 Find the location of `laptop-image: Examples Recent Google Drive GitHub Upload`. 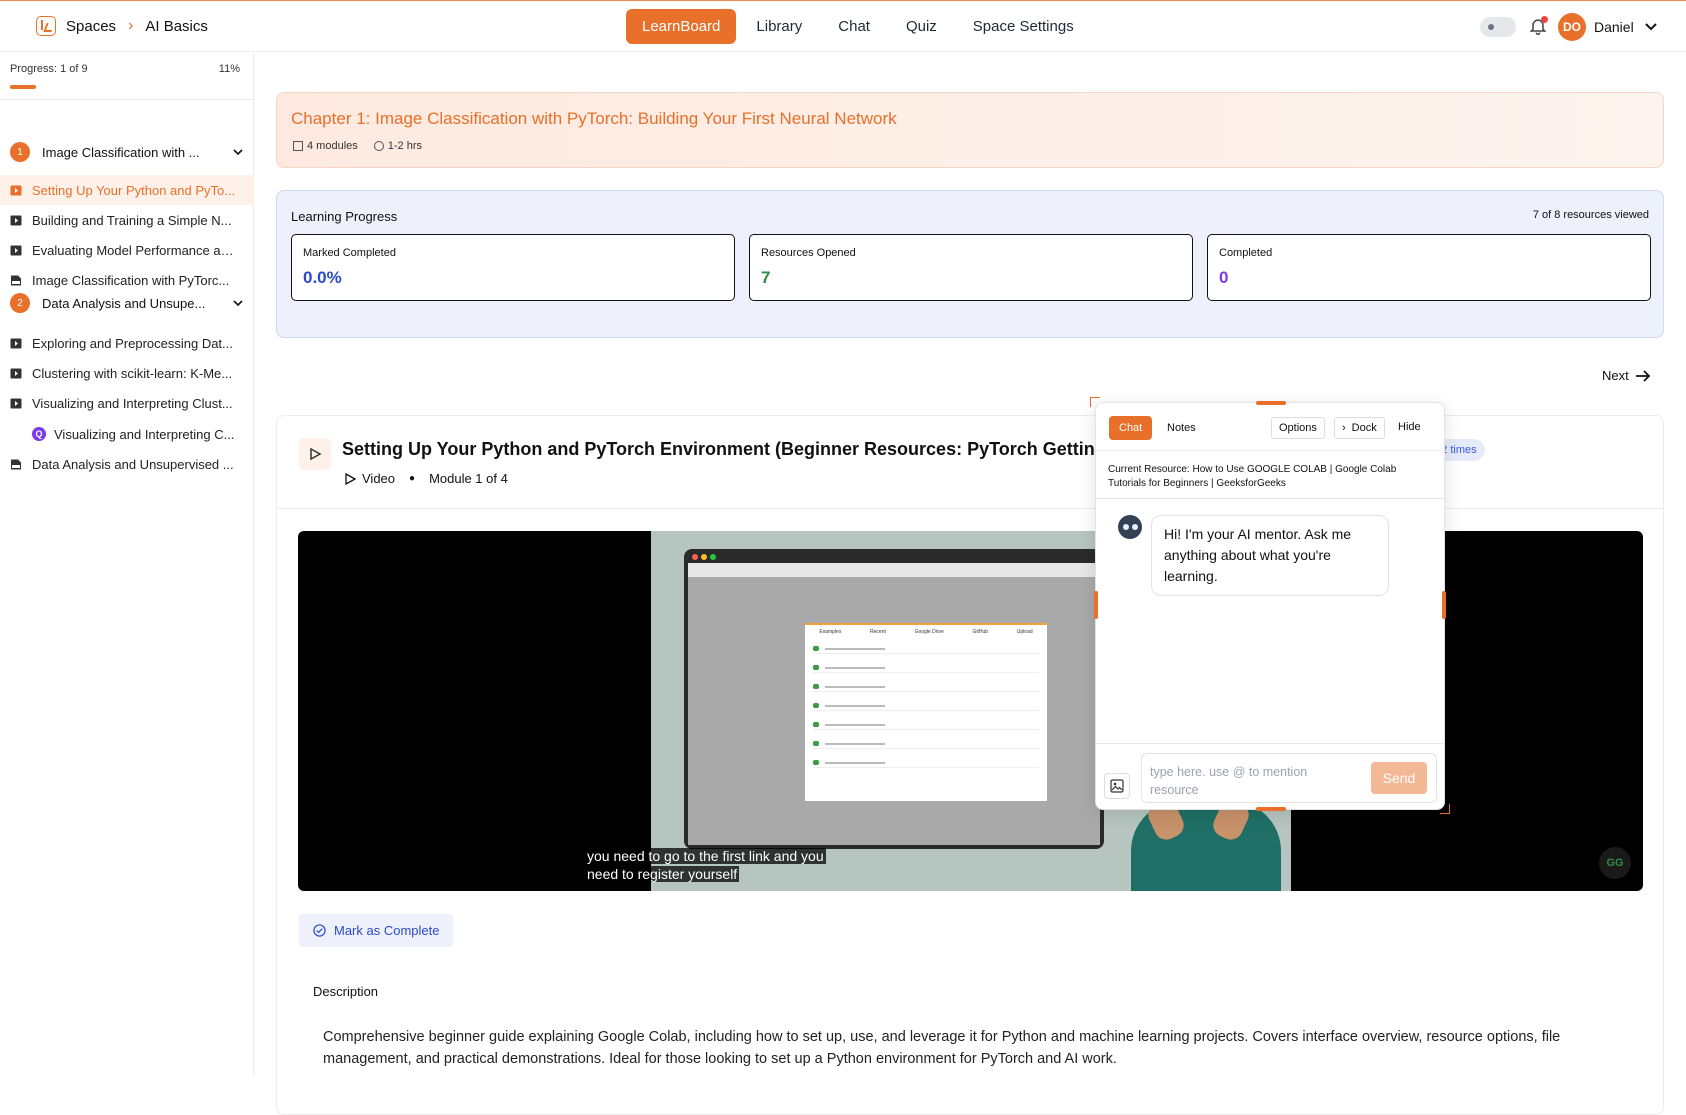

laptop-image: Examples Recent Google Drive GitHub Upload is located at coordinates (894, 699).